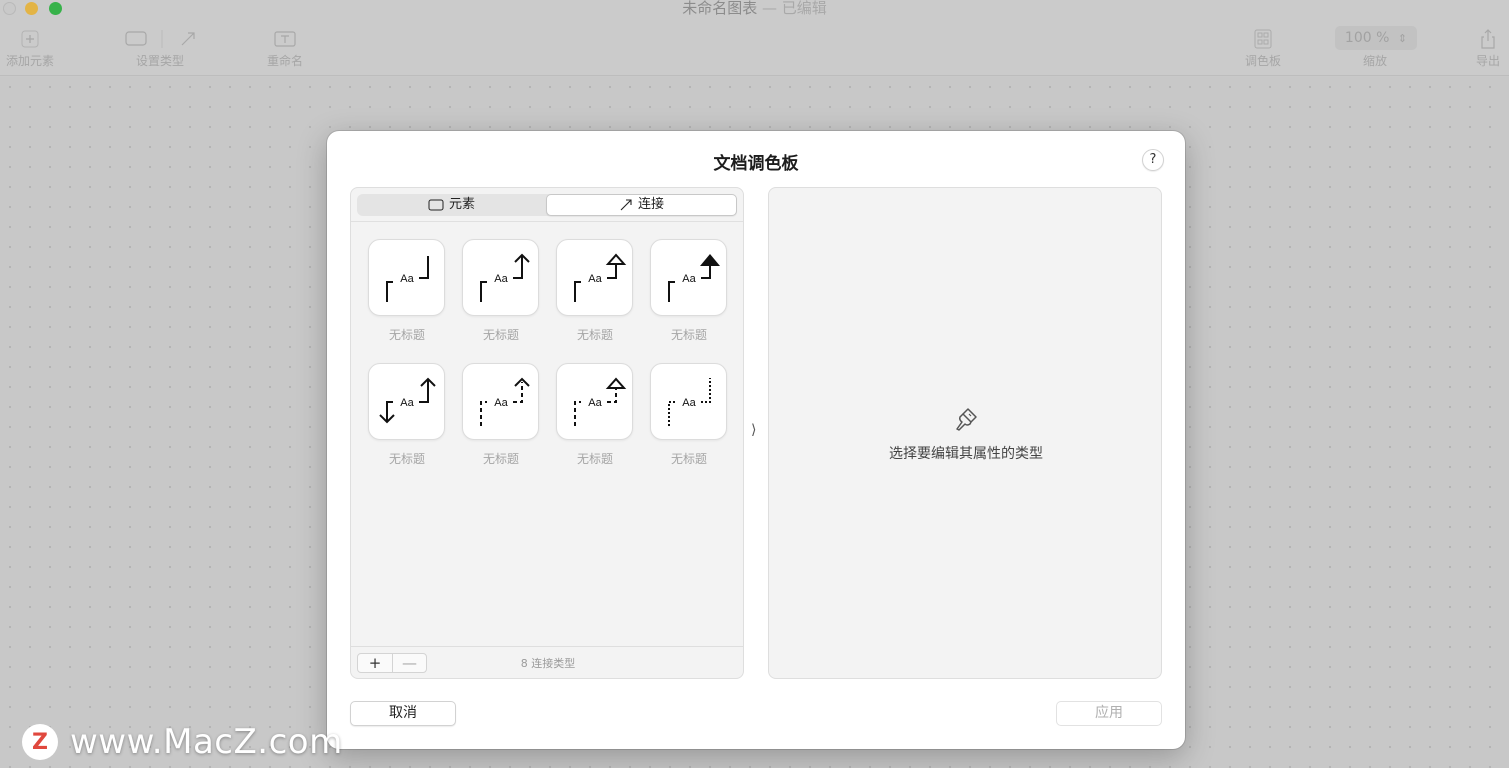  I want to click on add-element-button: 添加元素, so click(30, 48).